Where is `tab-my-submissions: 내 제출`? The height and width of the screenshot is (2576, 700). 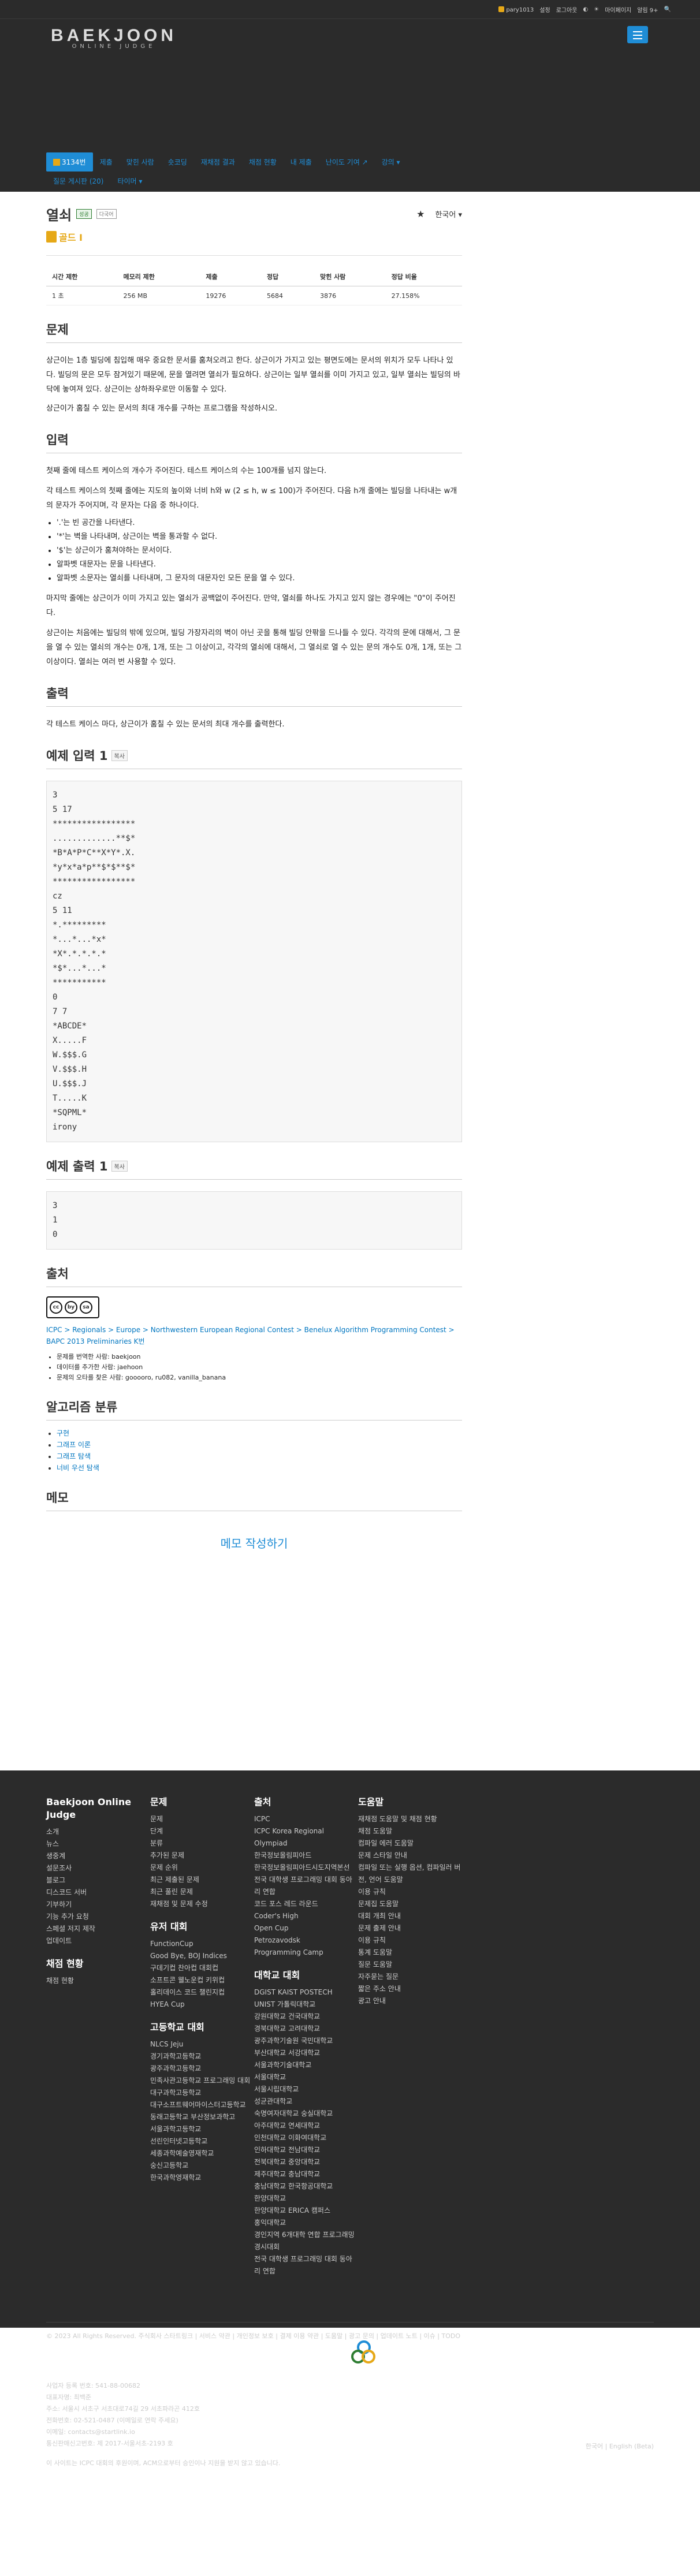
tab-my-submissions: 내 제출 is located at coordinates (302, 162).